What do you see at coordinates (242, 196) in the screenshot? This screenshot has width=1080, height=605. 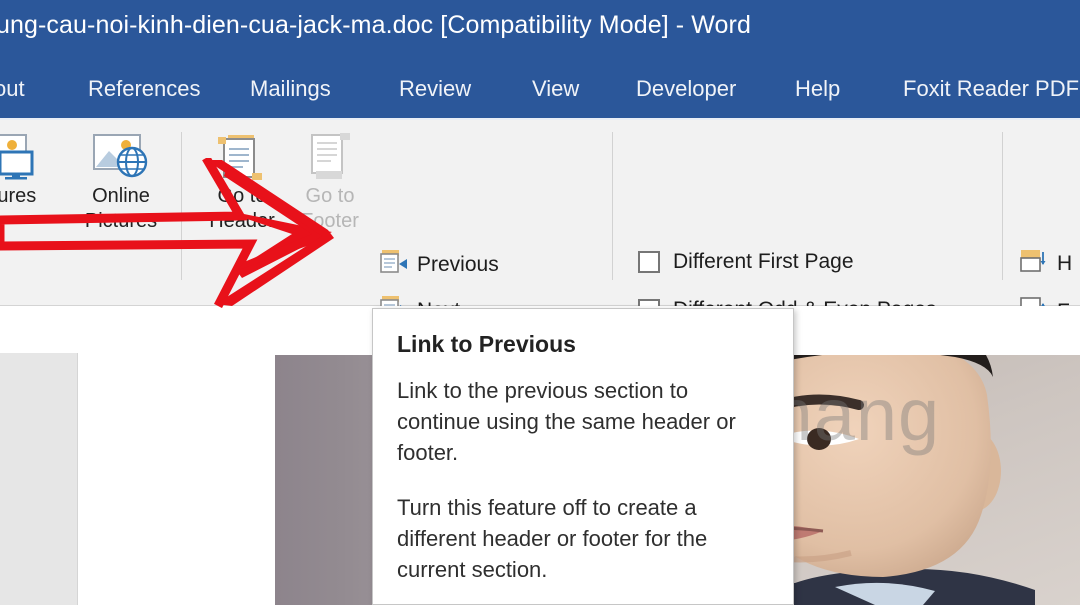 I see `go-to-header-label-line1: Go to` at bounding box center [242, 196].